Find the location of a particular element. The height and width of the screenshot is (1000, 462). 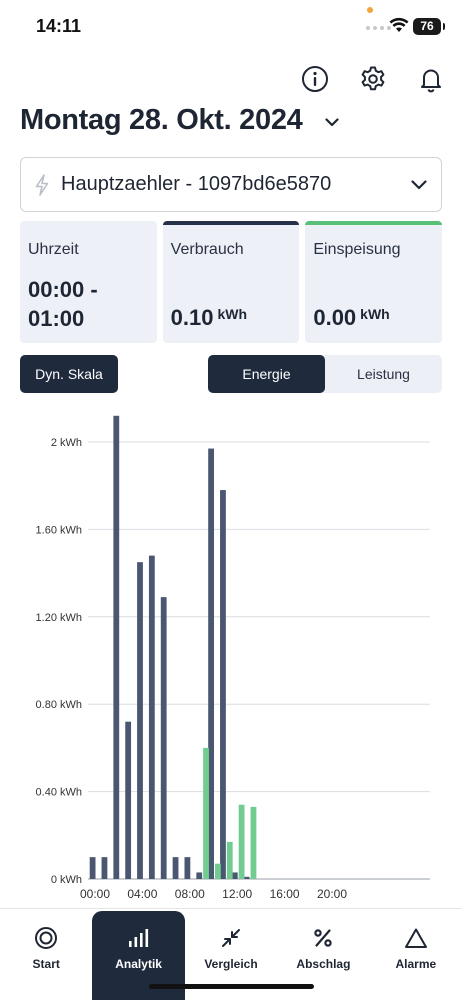

card-feed-in-value: 0.00 kWh is located at coordinates (351, 318).